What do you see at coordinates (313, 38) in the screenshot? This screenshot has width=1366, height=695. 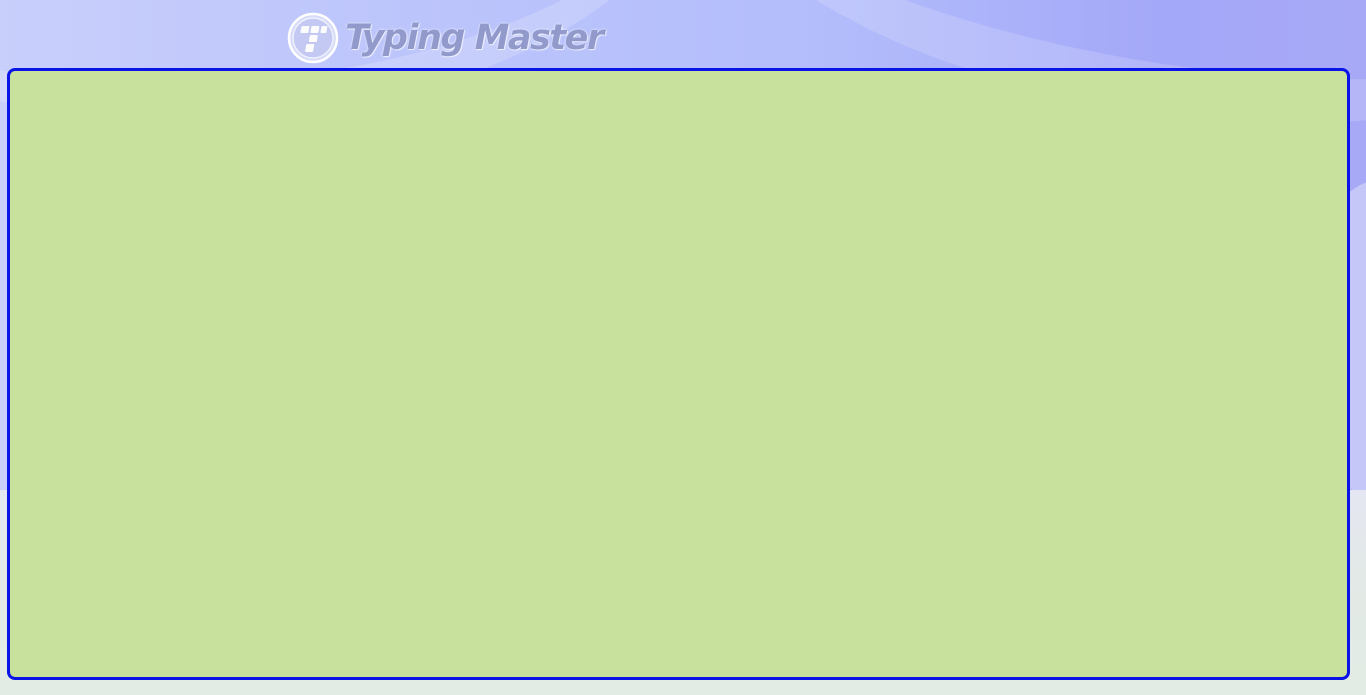 I see `typing-master-logo-icon` at bounding box center [313, 38].